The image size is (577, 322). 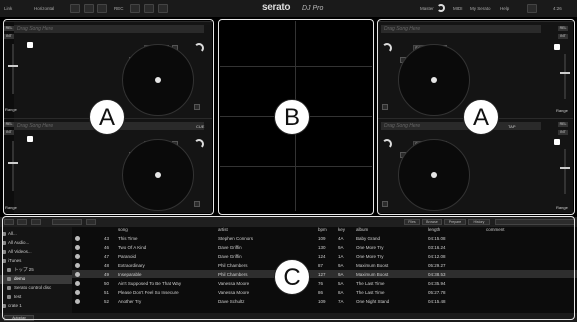 I want to click on master-gain-icon, so click(x=441, y=8).